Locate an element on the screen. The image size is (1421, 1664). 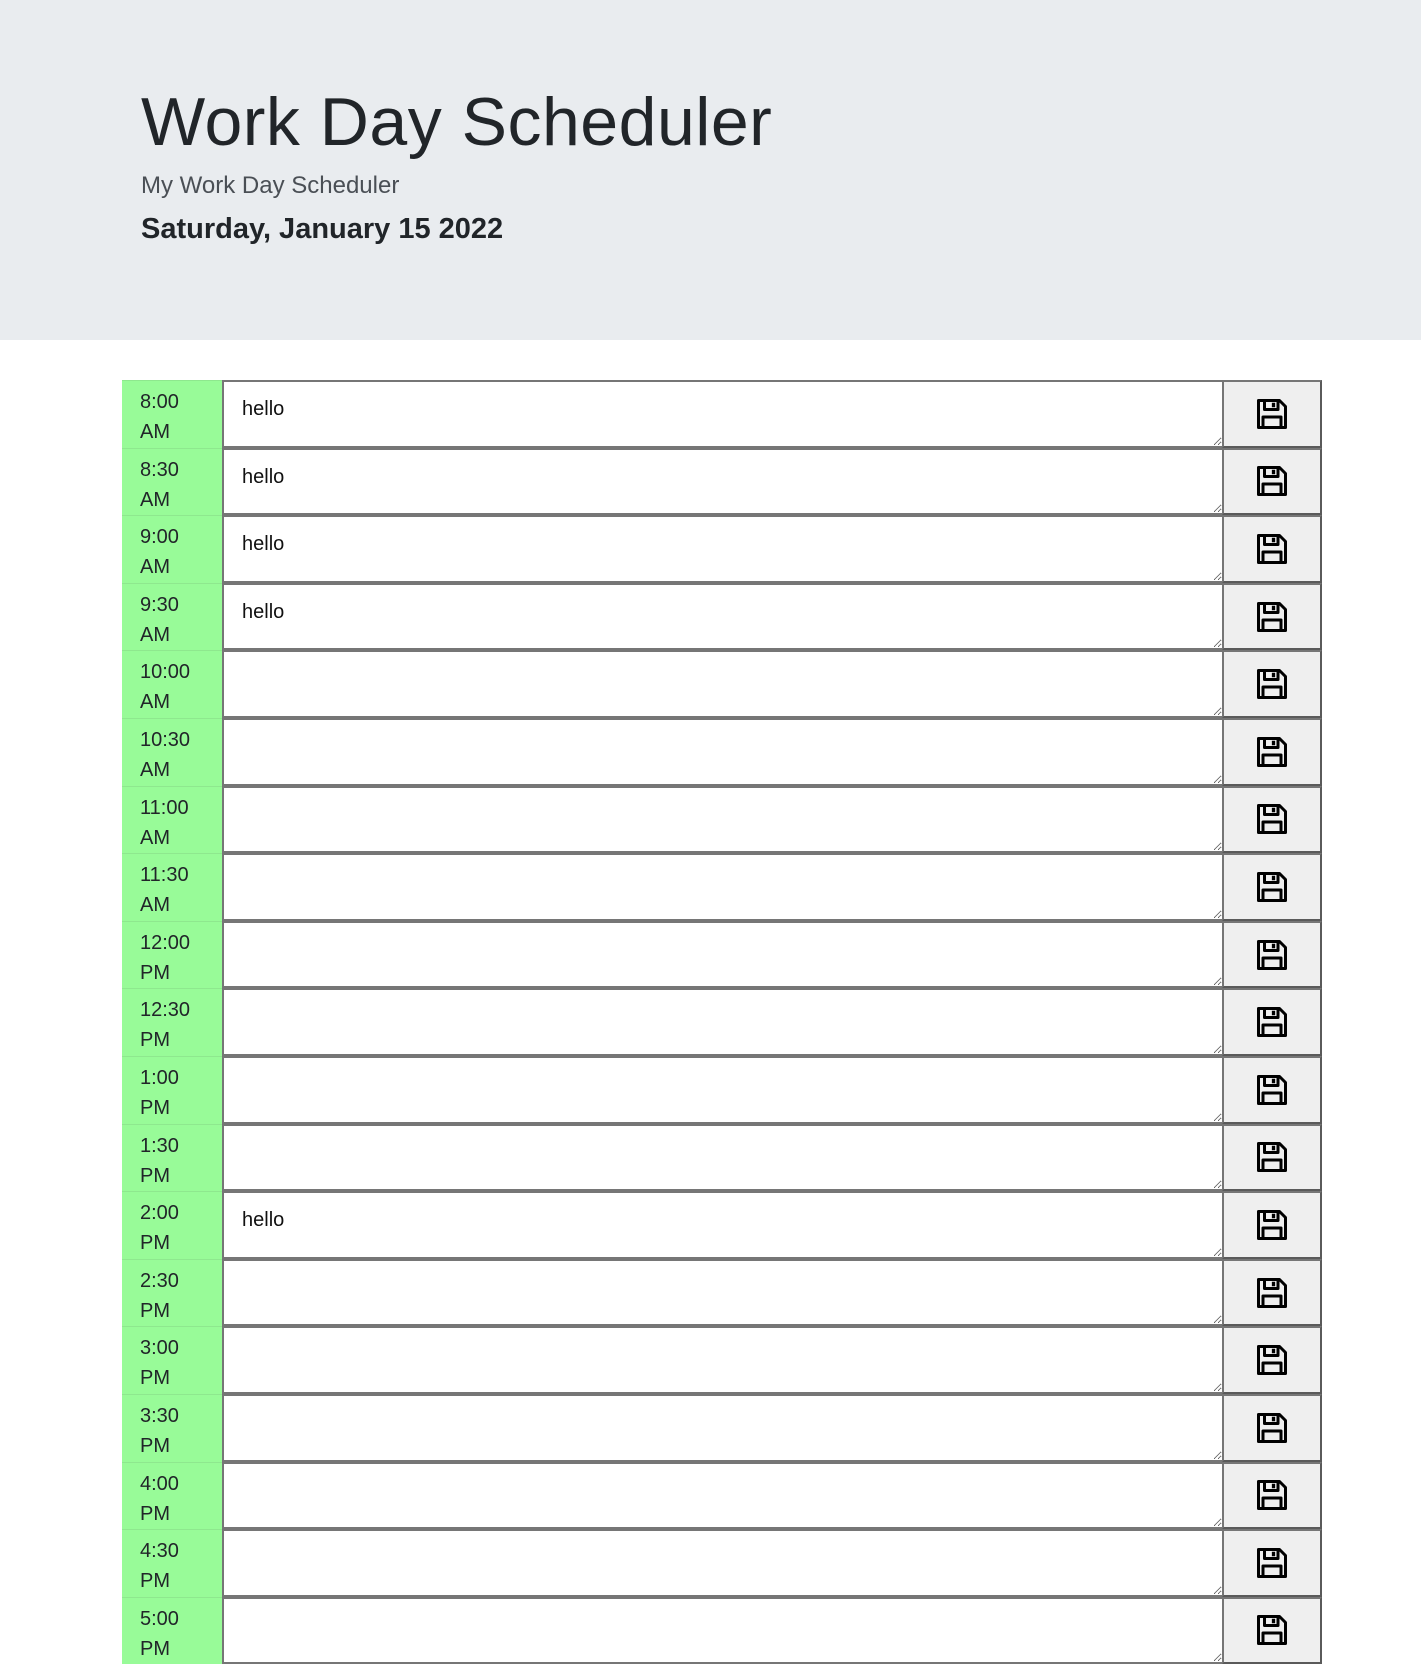
hour-time: 2:00 is located at coordinates (159, 1213).